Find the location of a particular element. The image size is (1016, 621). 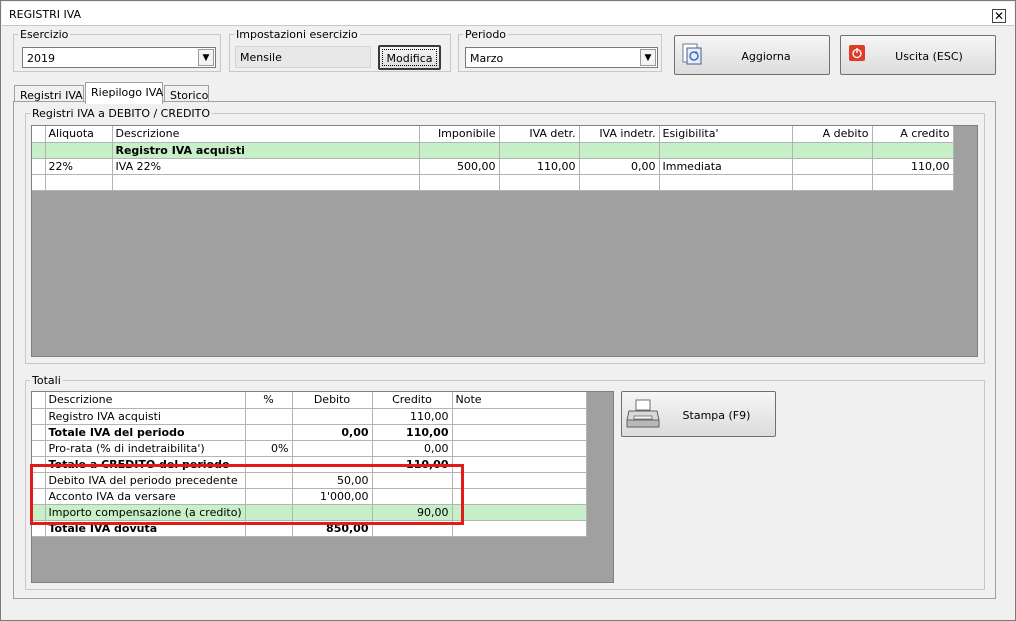

table-row: Acconto IVA da versare 1'000,00 is located at coordinates (309, 496).